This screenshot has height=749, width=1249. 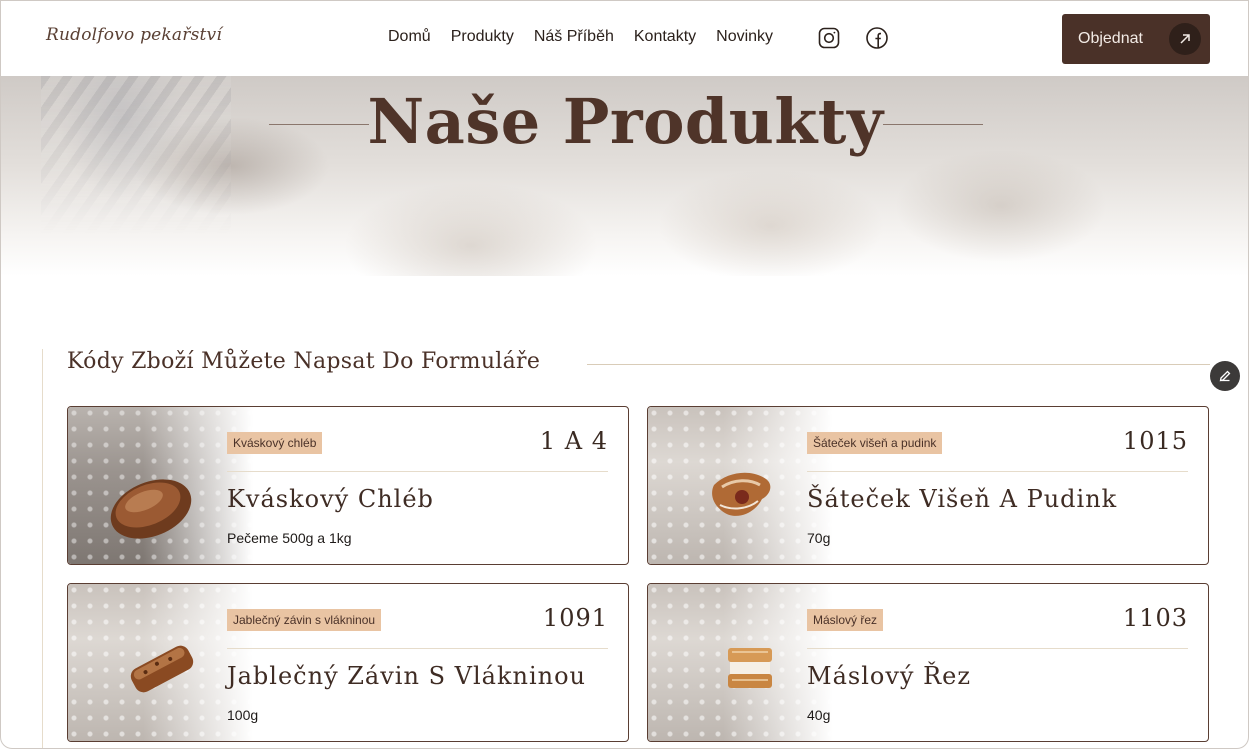 I want to click on product-weight: Pečeme 500g a 1kg, so click(x=289, y=538).